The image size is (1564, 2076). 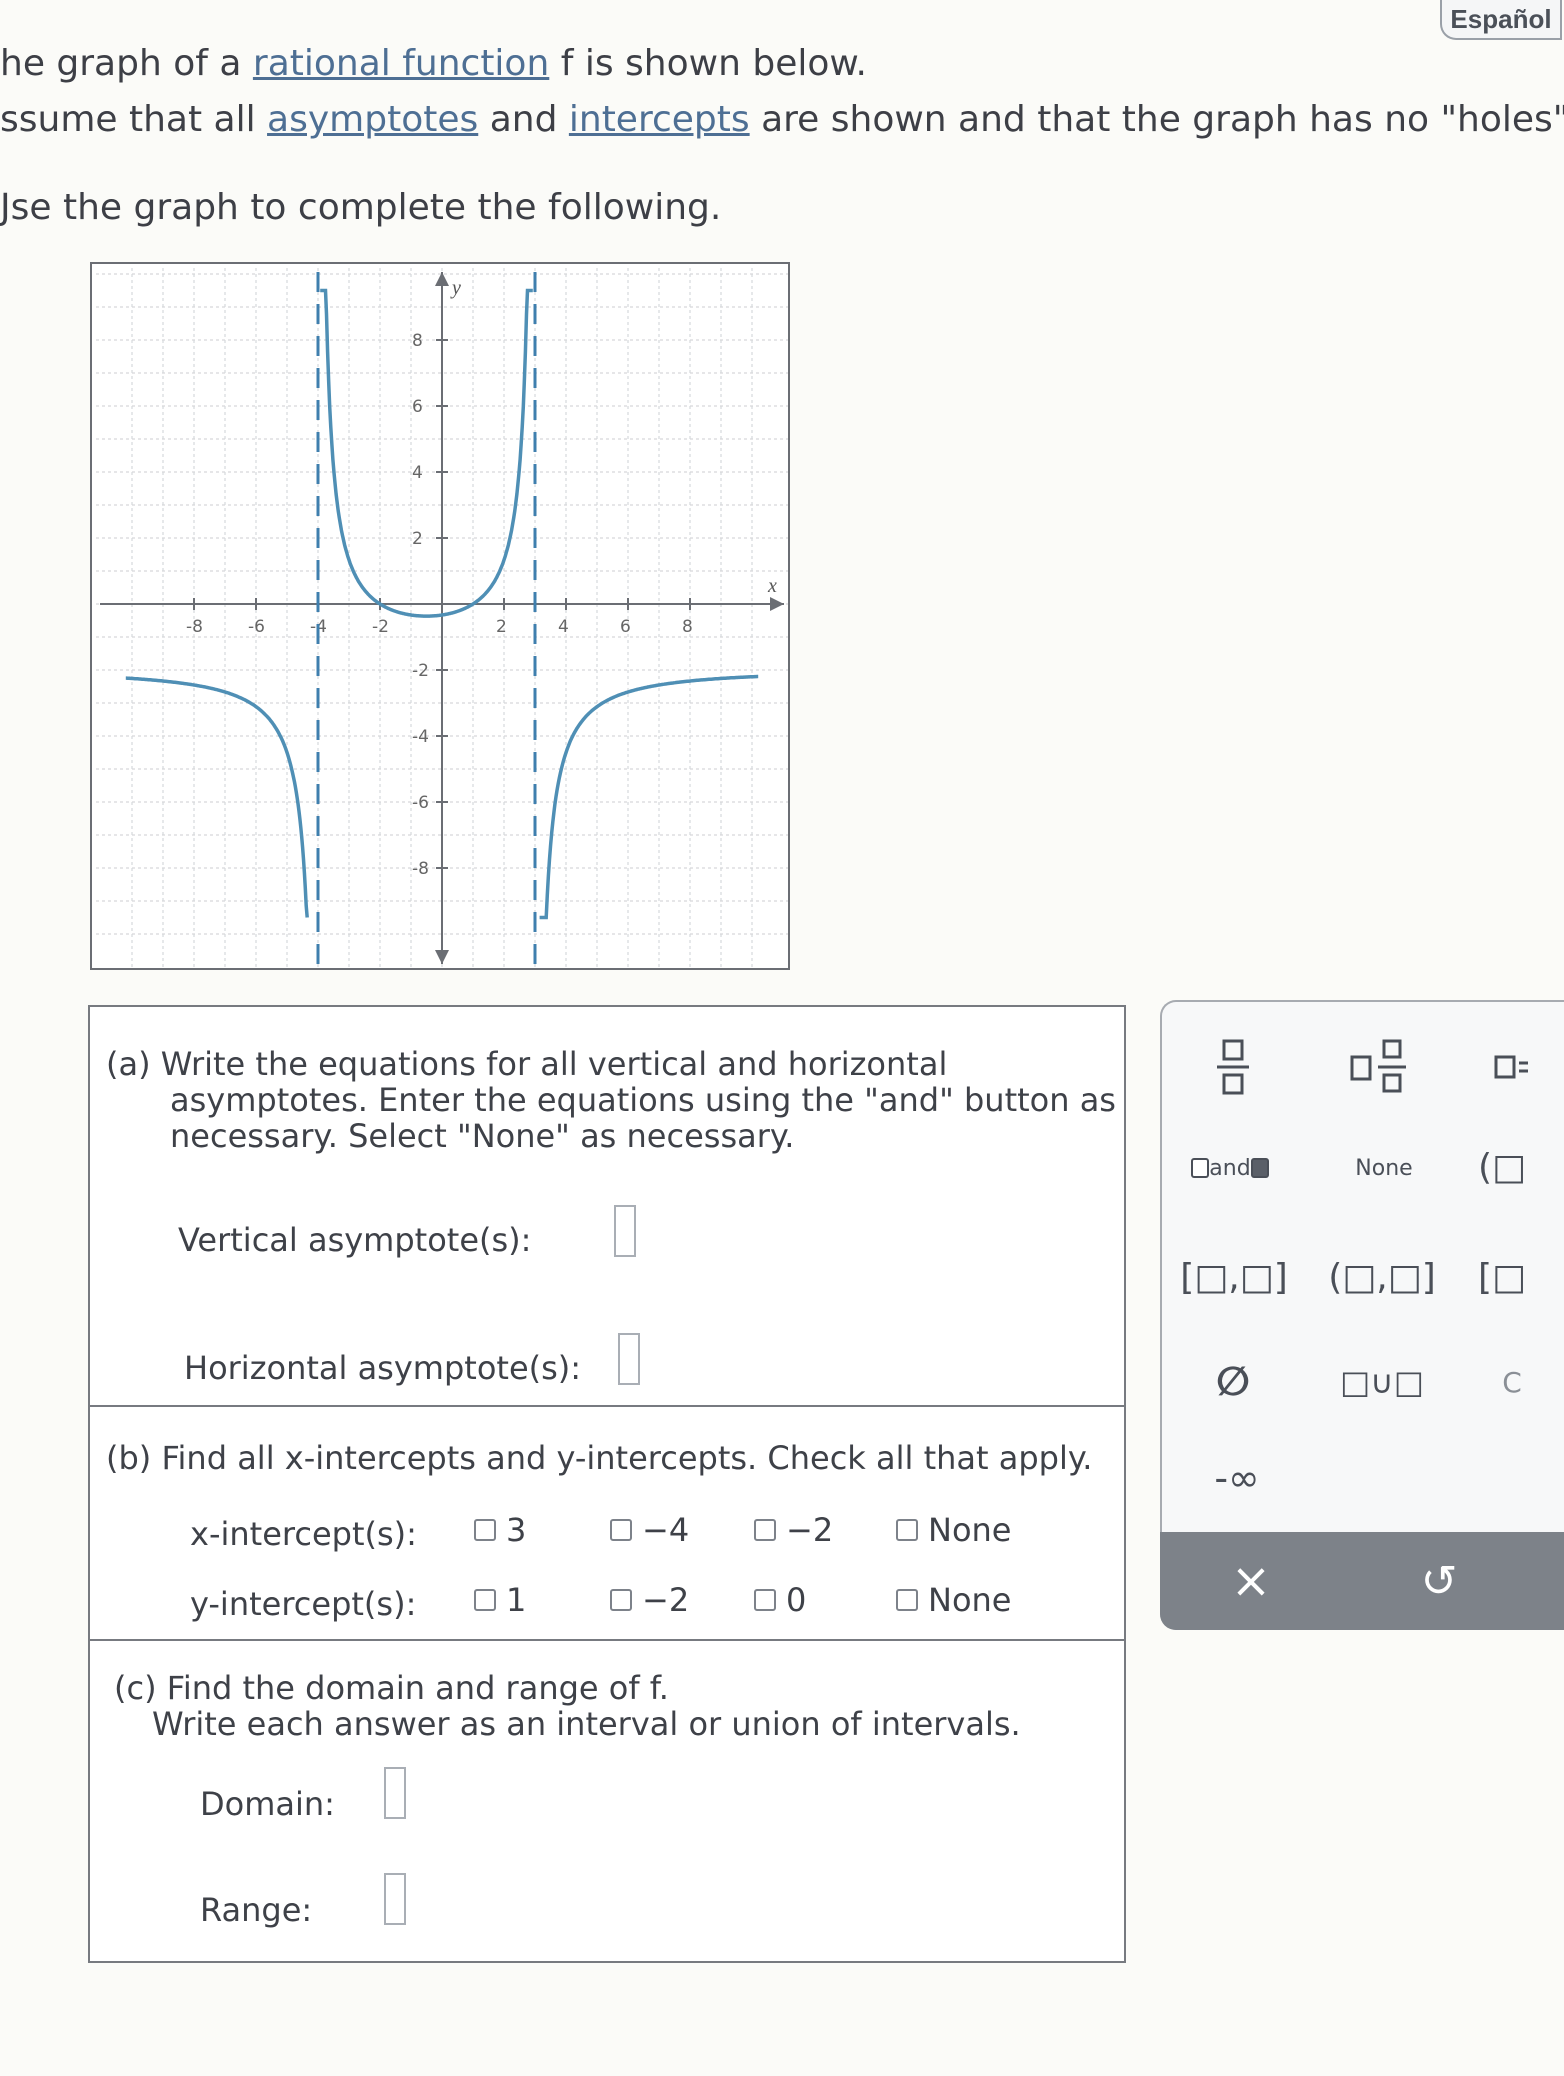 I want to click on and-key: and, so click(x=1230, y=1168).